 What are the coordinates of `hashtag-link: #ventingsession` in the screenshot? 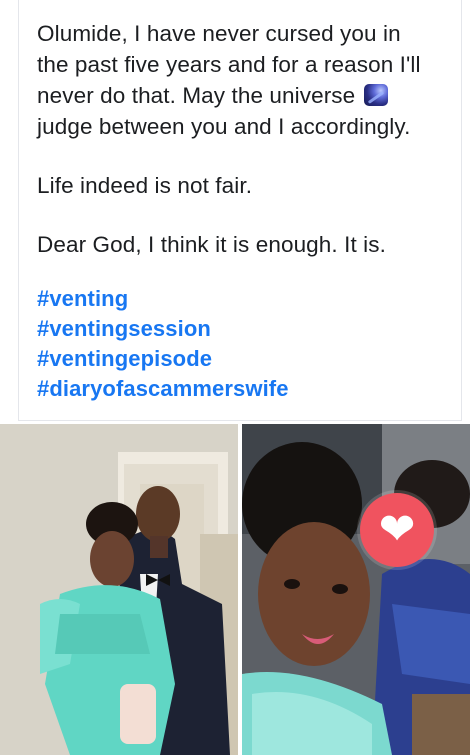 It's located at (245, 329).